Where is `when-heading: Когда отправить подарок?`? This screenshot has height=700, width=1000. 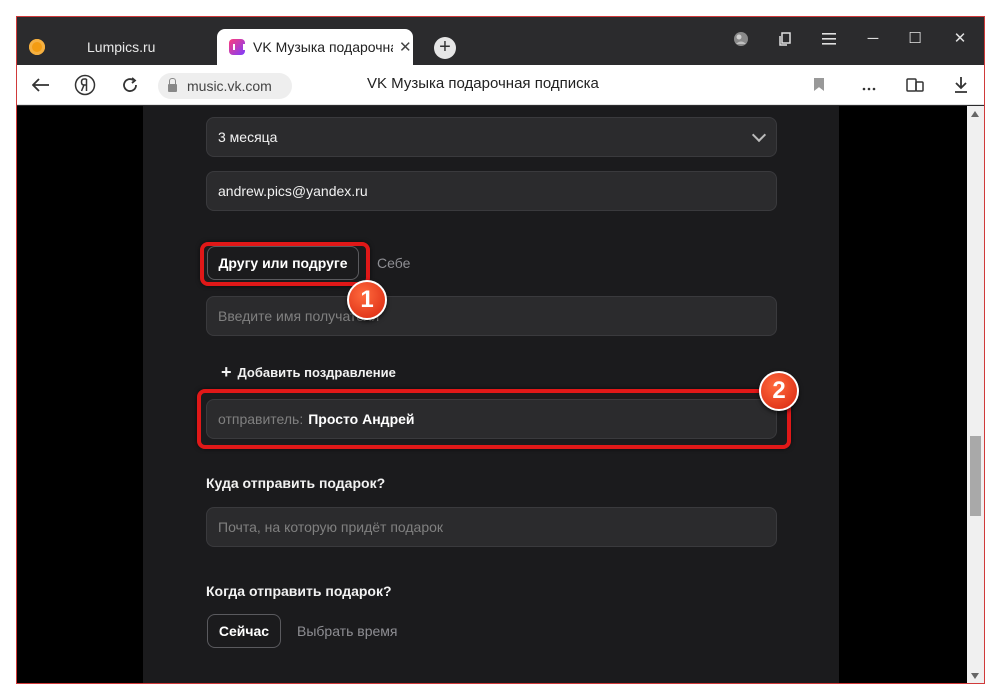 when-heading: Когда отправить подарок? is located at coordinates (299, 591).